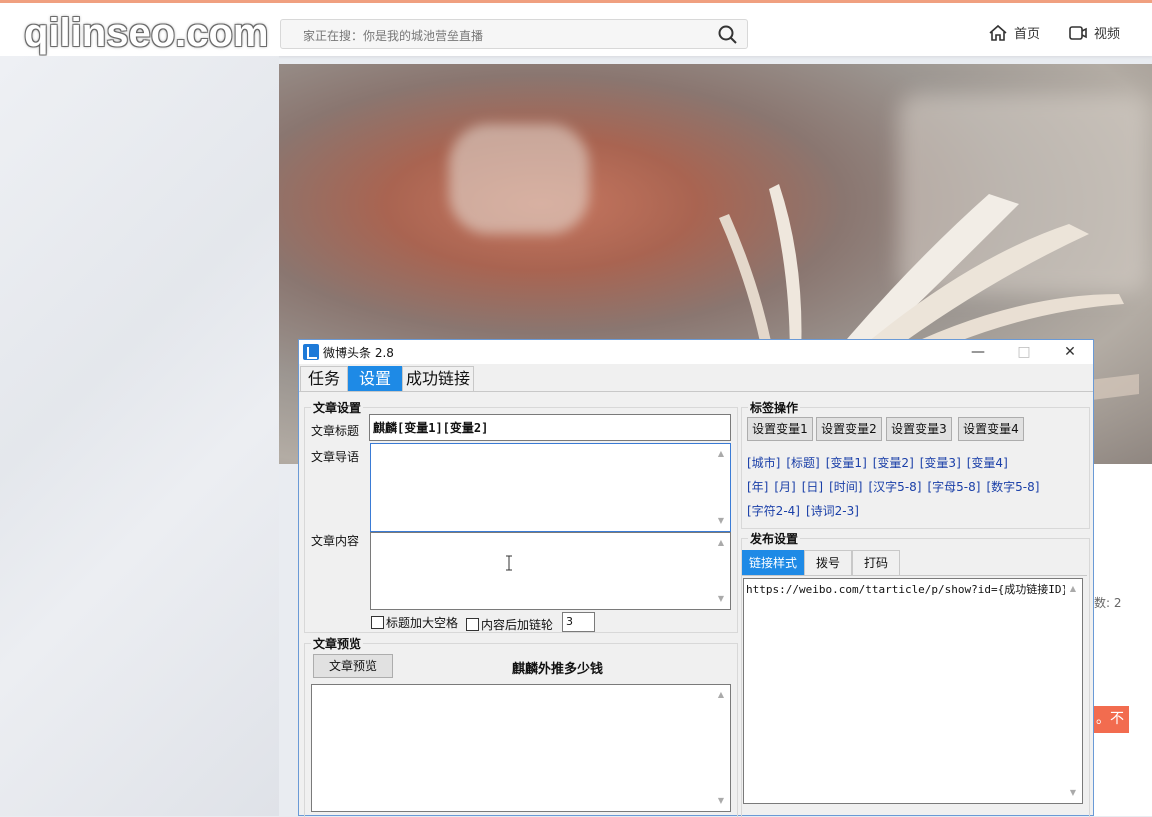  I want to click on content-label: 文章内容, so click(335, 541).